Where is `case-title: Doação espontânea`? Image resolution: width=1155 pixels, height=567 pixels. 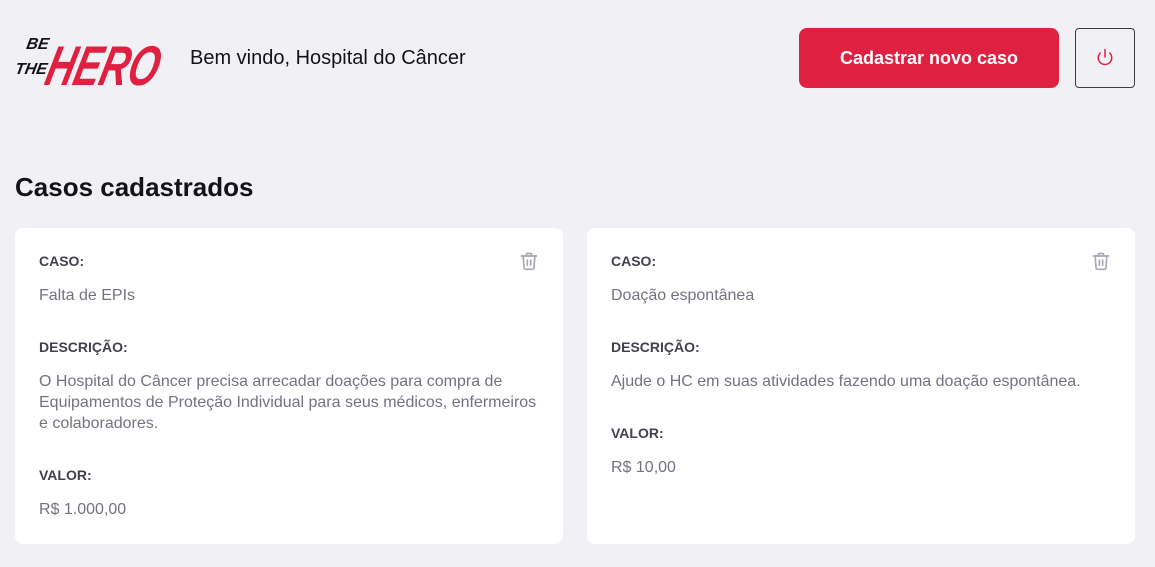 case-title: Doação espontânea is located at coordinates (683, 295).